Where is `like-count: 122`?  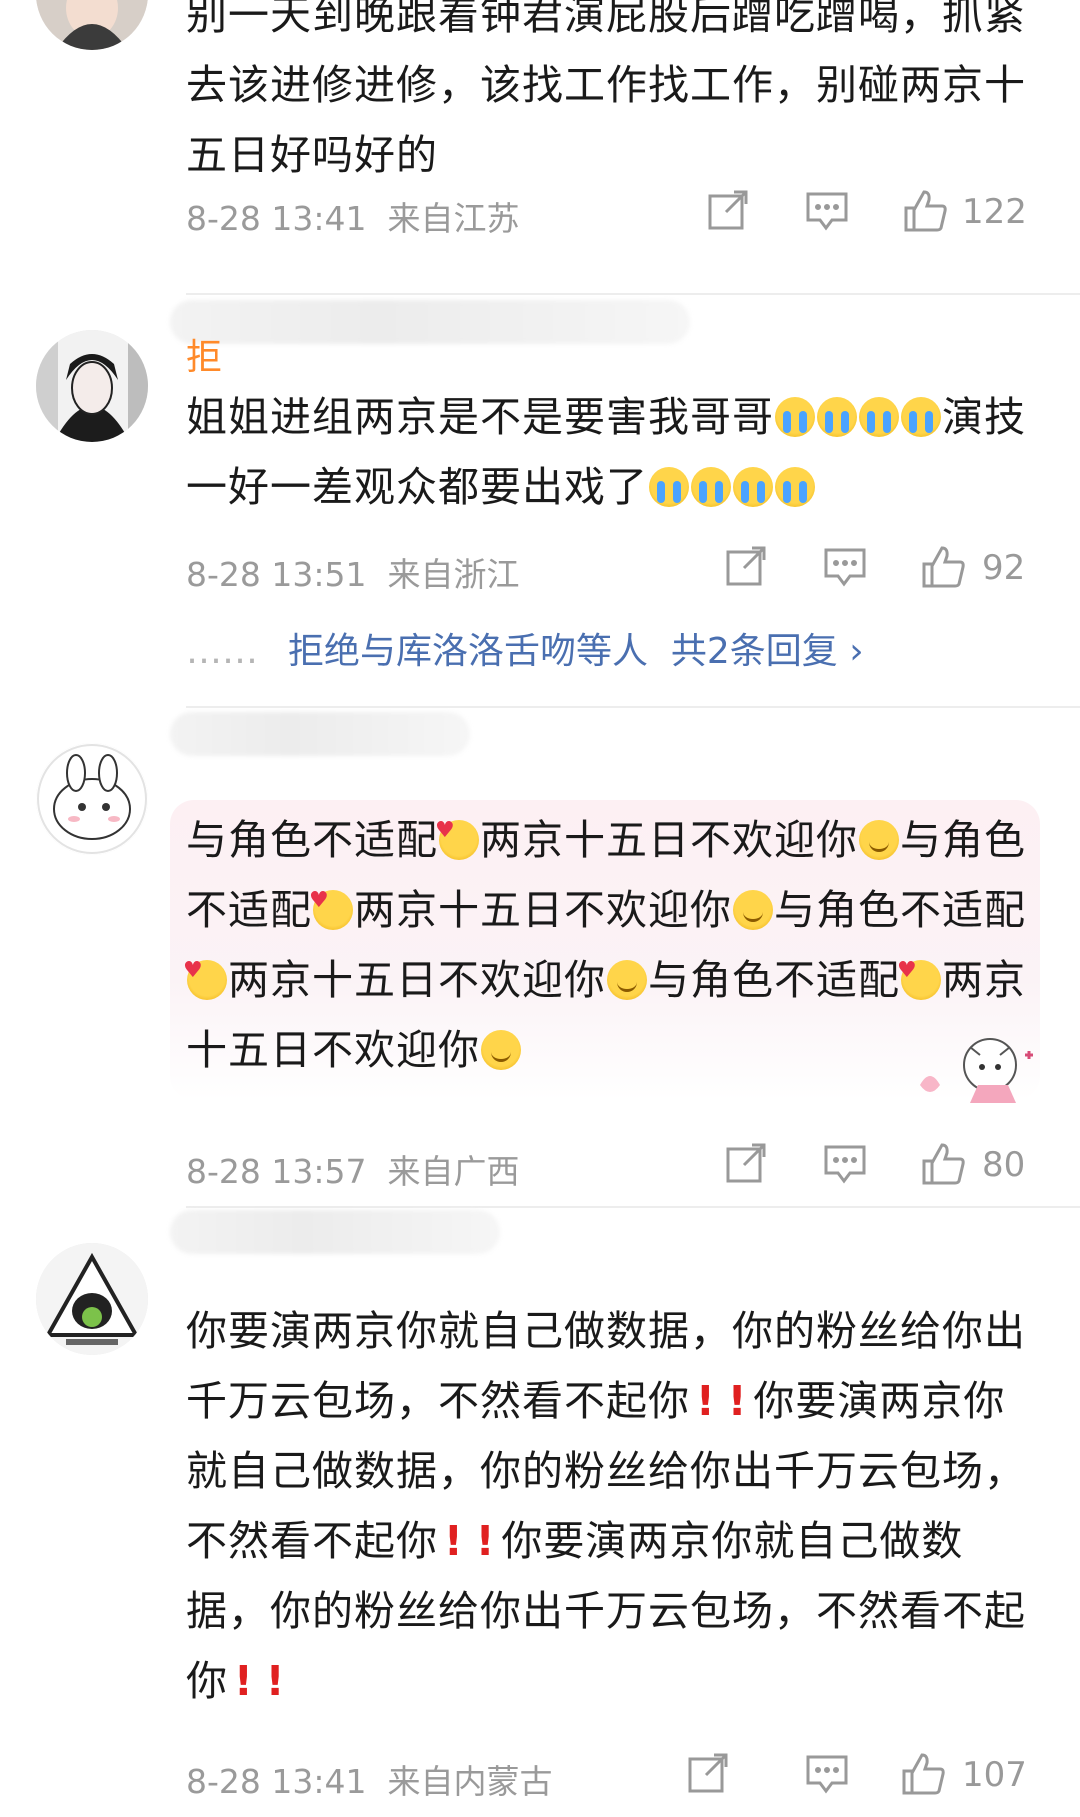 like-count: 122 is located at coordinates (994, 212).